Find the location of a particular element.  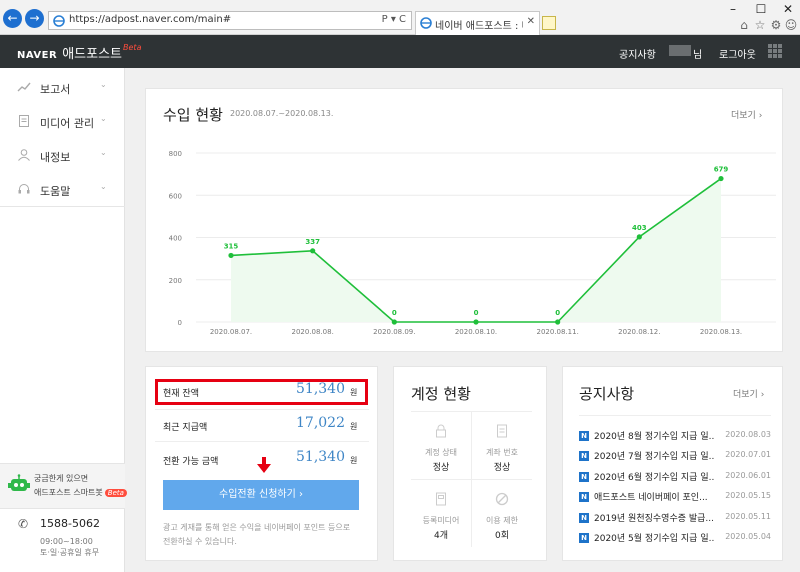

balance-highlight-box is located at coordinates (261, 392).